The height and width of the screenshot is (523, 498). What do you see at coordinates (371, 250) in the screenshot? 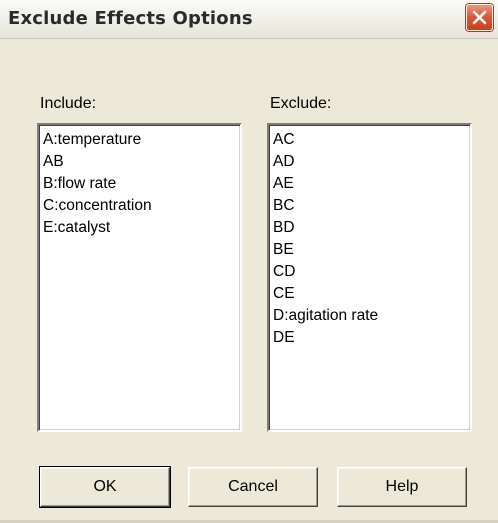
I see `list-item: BE` at bounding box center [371, 250].